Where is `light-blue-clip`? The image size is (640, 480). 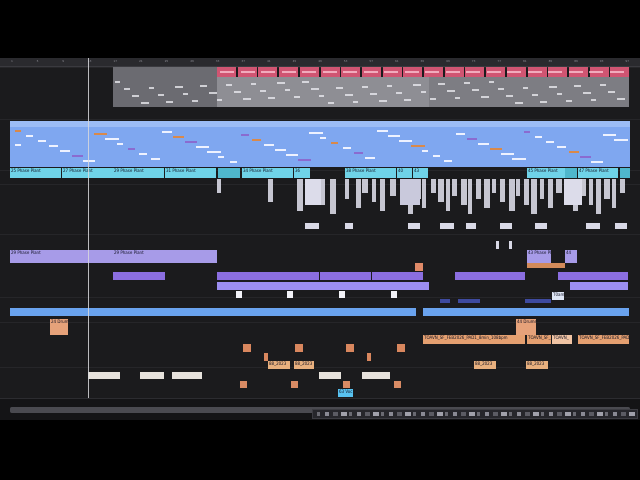 light-blue-clip is located at coordinates (213, 312).